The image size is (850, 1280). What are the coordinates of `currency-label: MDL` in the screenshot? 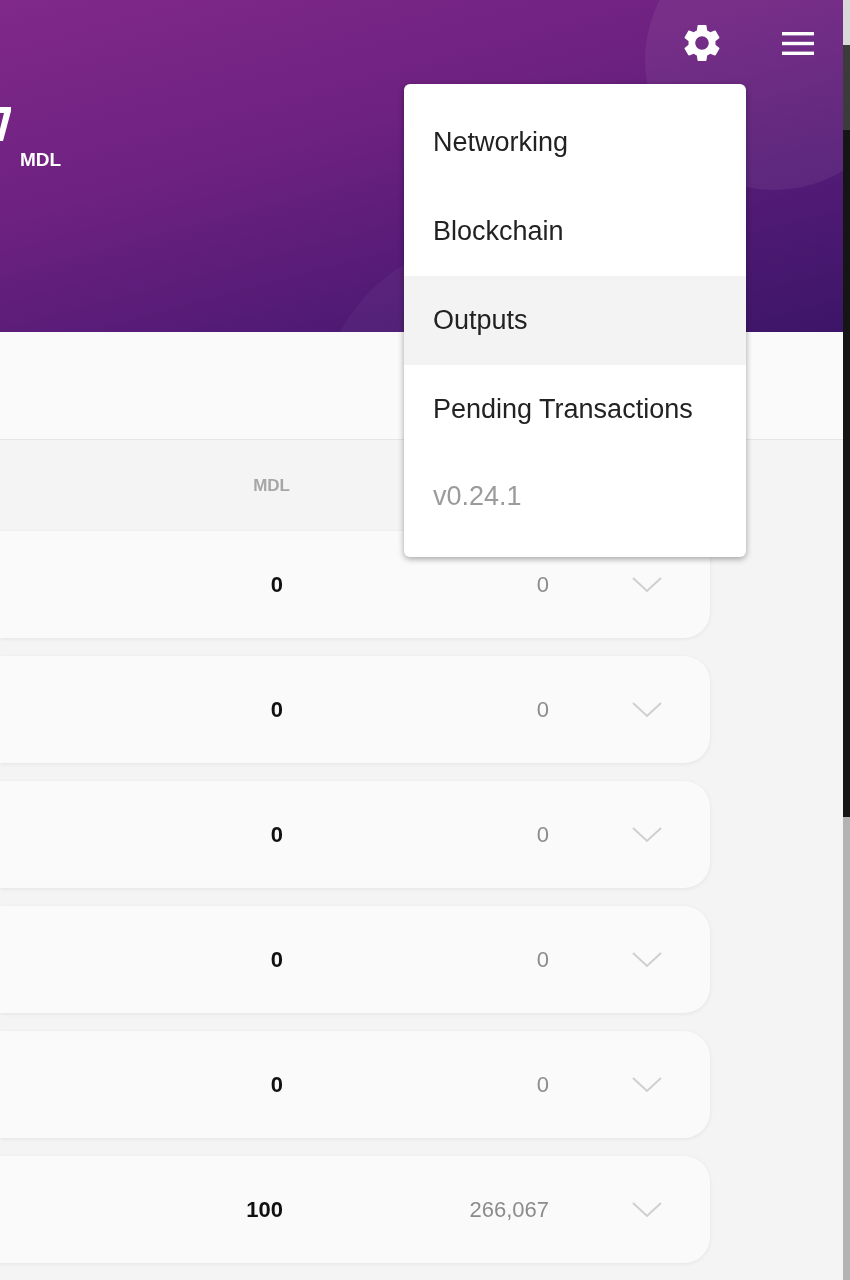 It's located at (41, 160).